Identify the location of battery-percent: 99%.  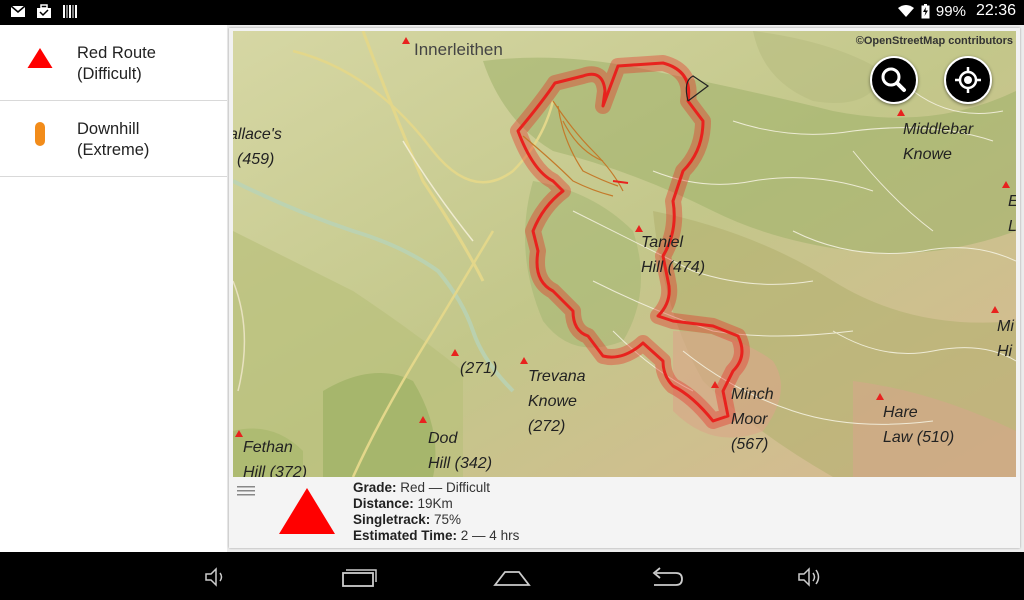
(950, 11).